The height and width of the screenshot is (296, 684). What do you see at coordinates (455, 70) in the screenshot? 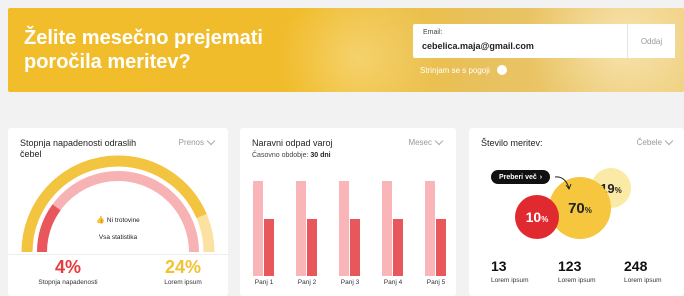
I see `consent-label: Strinjam se s pogoji` at bounding box center [455, 70].